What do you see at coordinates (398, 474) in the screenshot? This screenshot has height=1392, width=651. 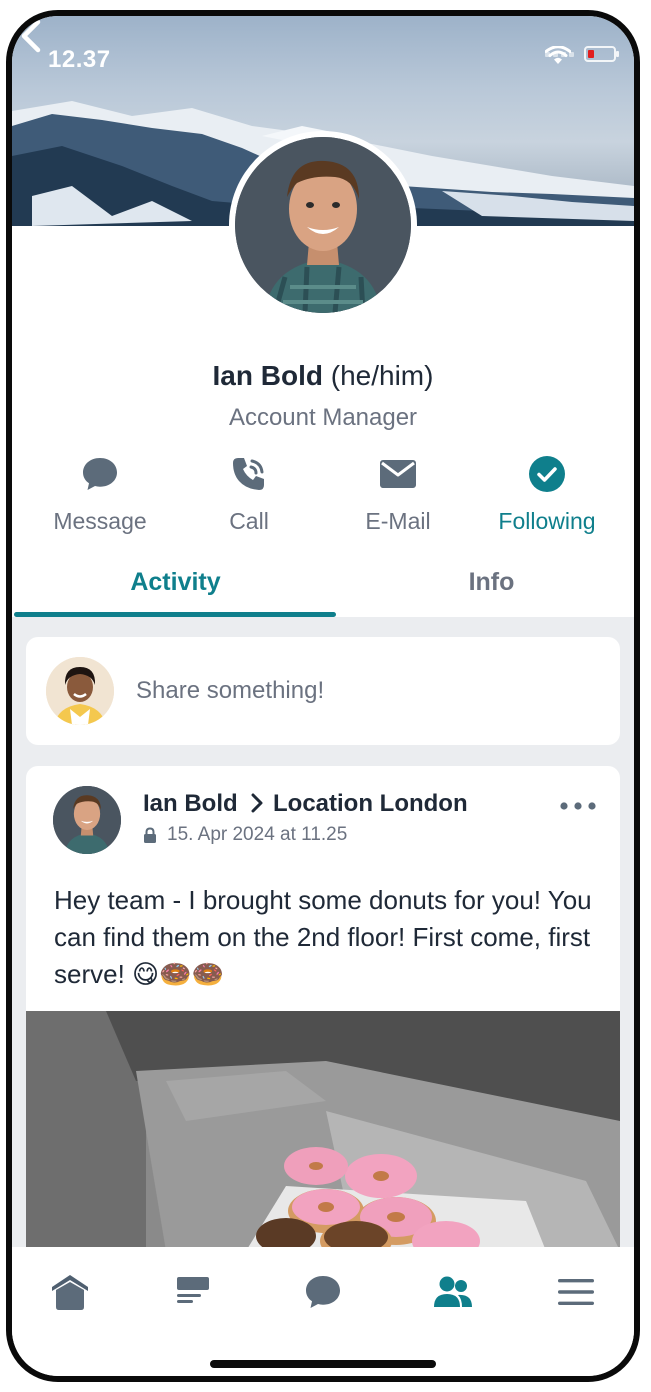 I see `envelope-icon` at bounding box center [398, 474].